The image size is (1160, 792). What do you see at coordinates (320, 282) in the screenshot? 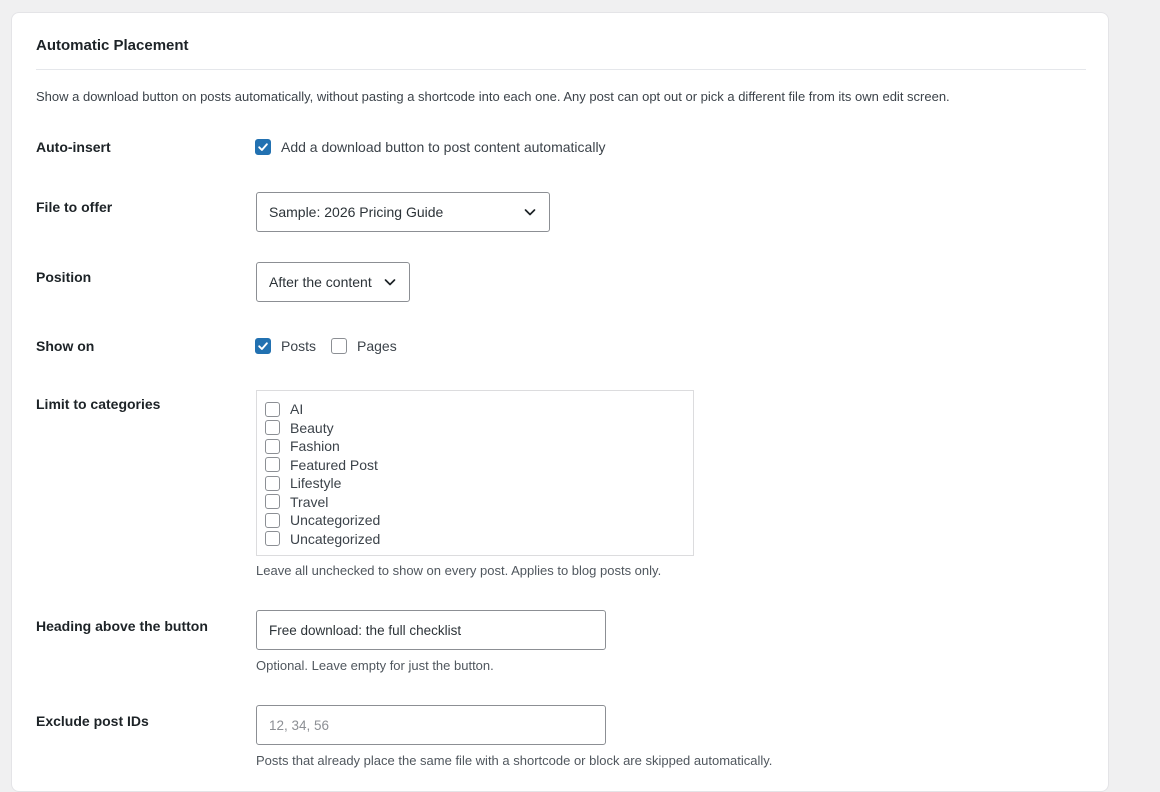
I see `position-value: After the content` at bounding box center [320, 282].